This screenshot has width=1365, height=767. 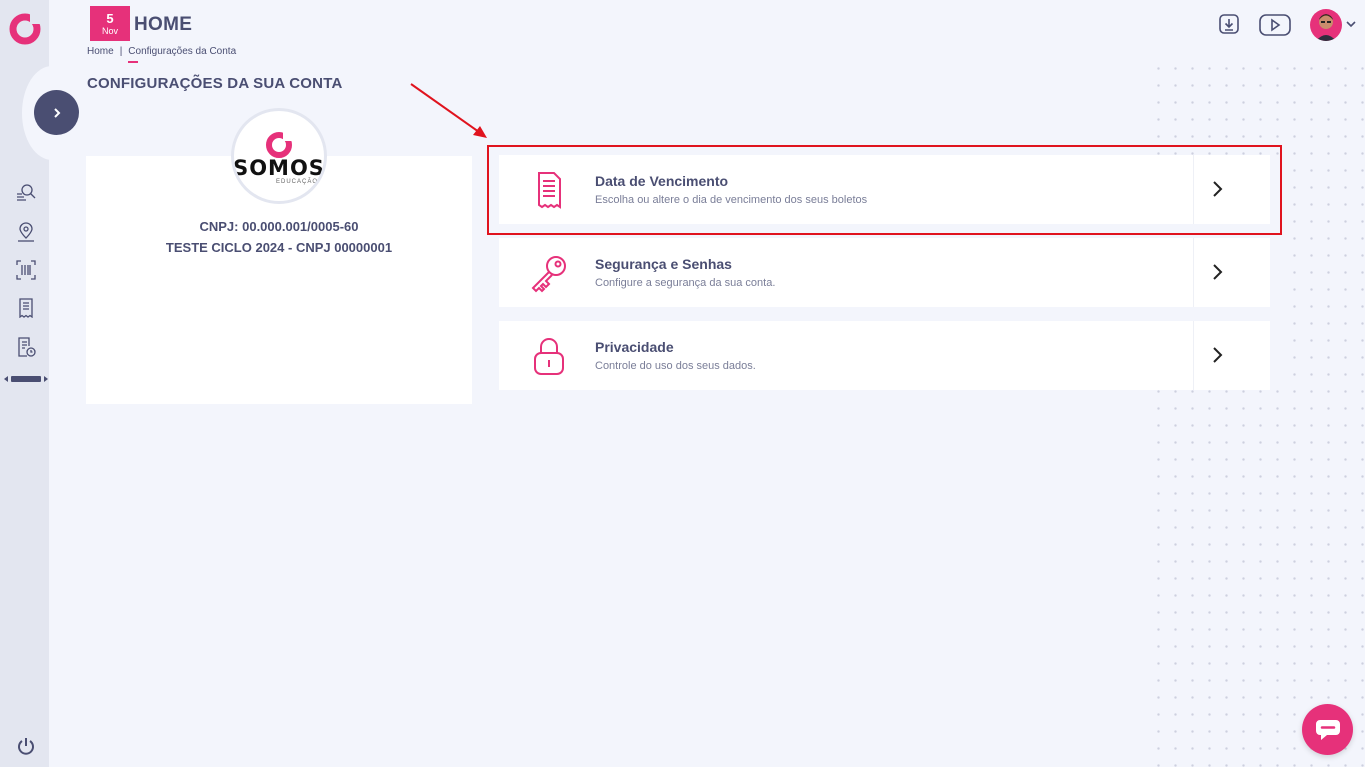 I want to click on chat-icon, so click(x=1327, y=729).